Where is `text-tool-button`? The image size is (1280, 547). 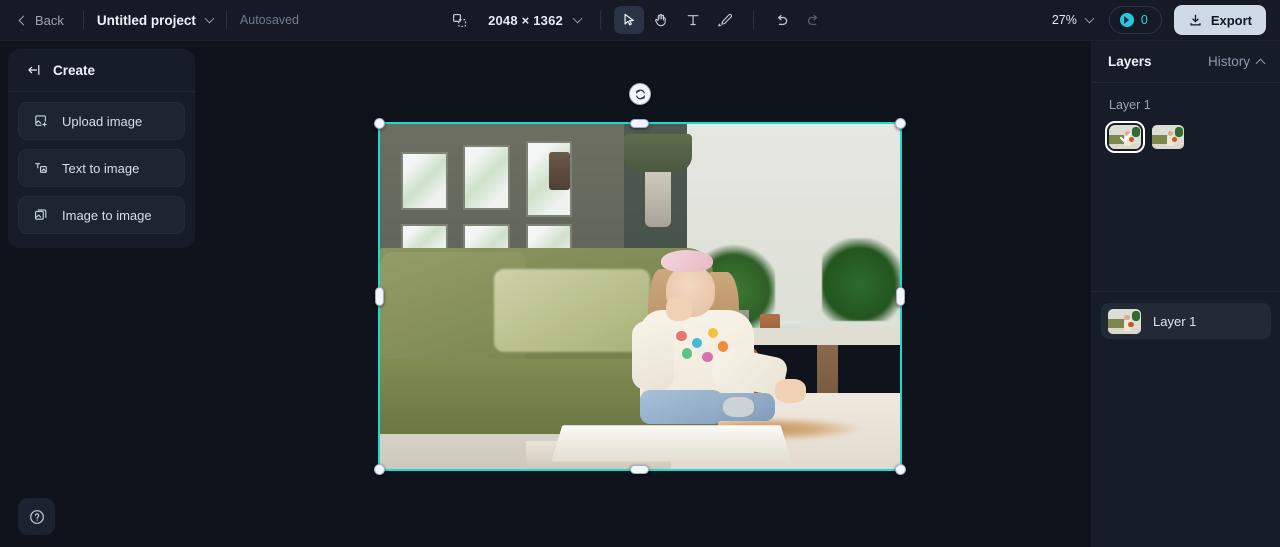
text-tool-button is located at coordinates (693, 20).